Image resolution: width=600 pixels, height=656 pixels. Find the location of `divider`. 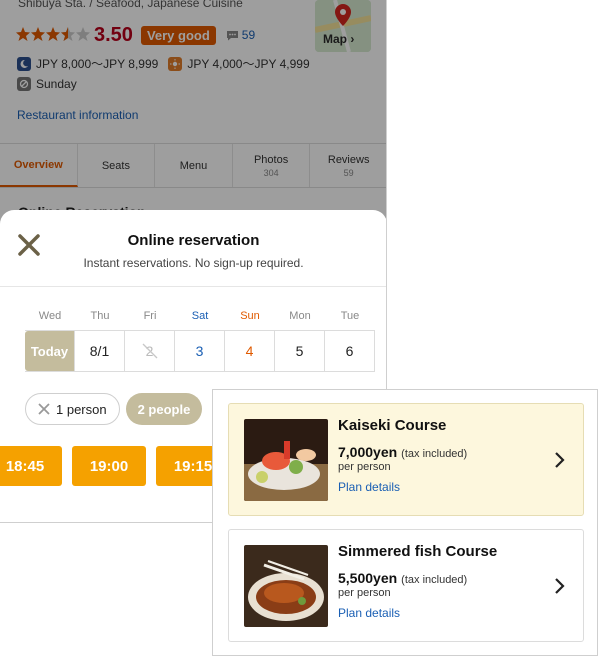

divider is located at coordinates (193, 286).